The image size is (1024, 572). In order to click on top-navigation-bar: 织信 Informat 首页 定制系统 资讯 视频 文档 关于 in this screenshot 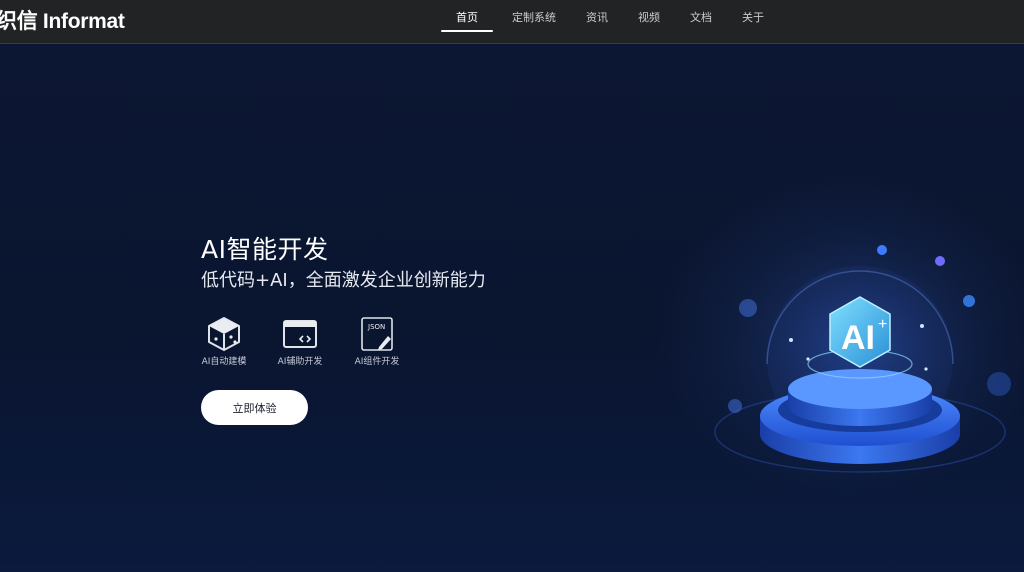, I will do `click(512, 22)`.